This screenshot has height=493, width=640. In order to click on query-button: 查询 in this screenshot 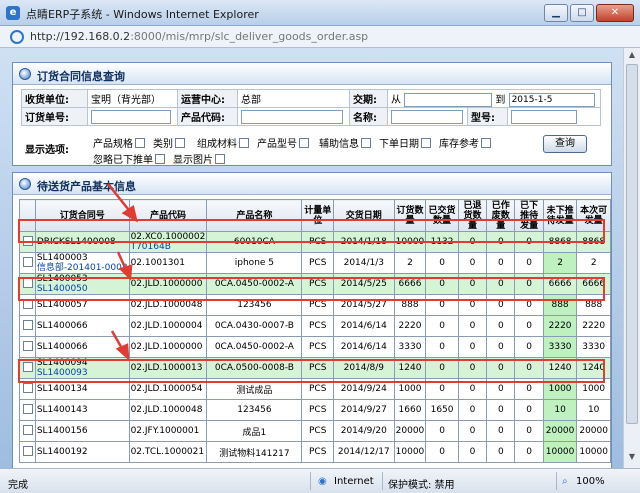, I will do `click(565, 144)`.